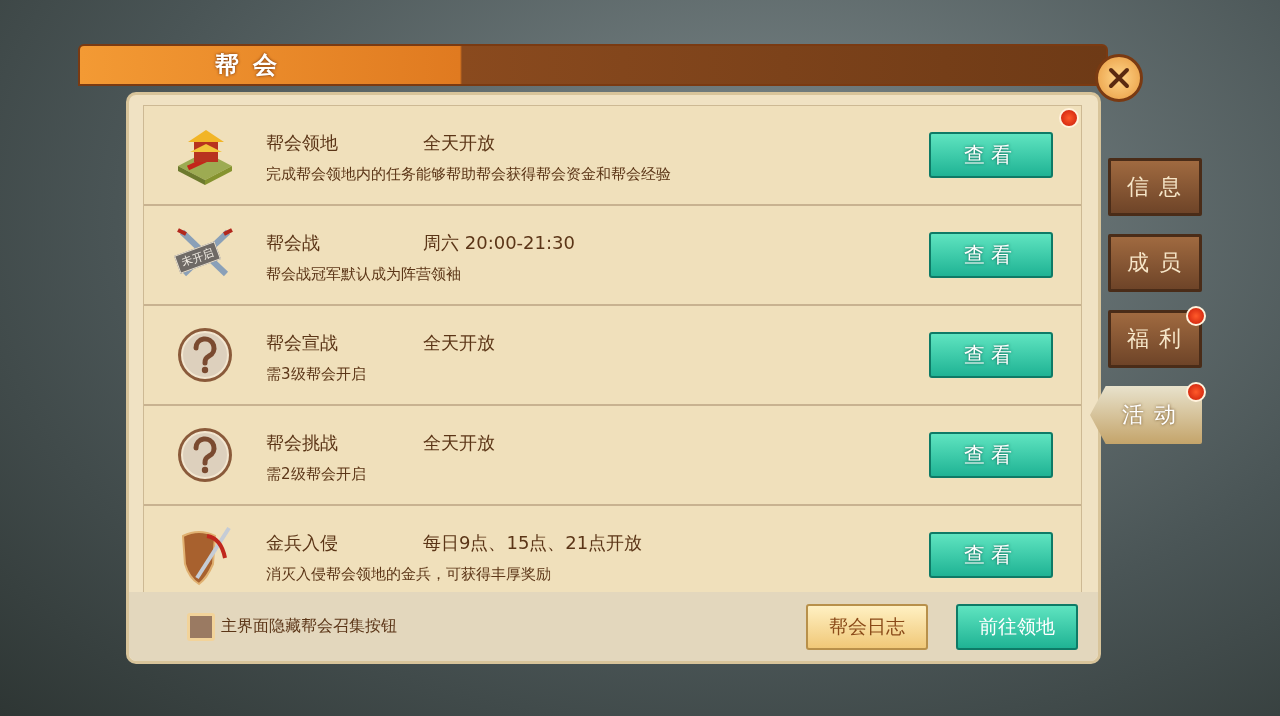  What do you see at coordinates (201, 626) in the screenshot?
I see `checkbox` at bounding box center [201, 626].